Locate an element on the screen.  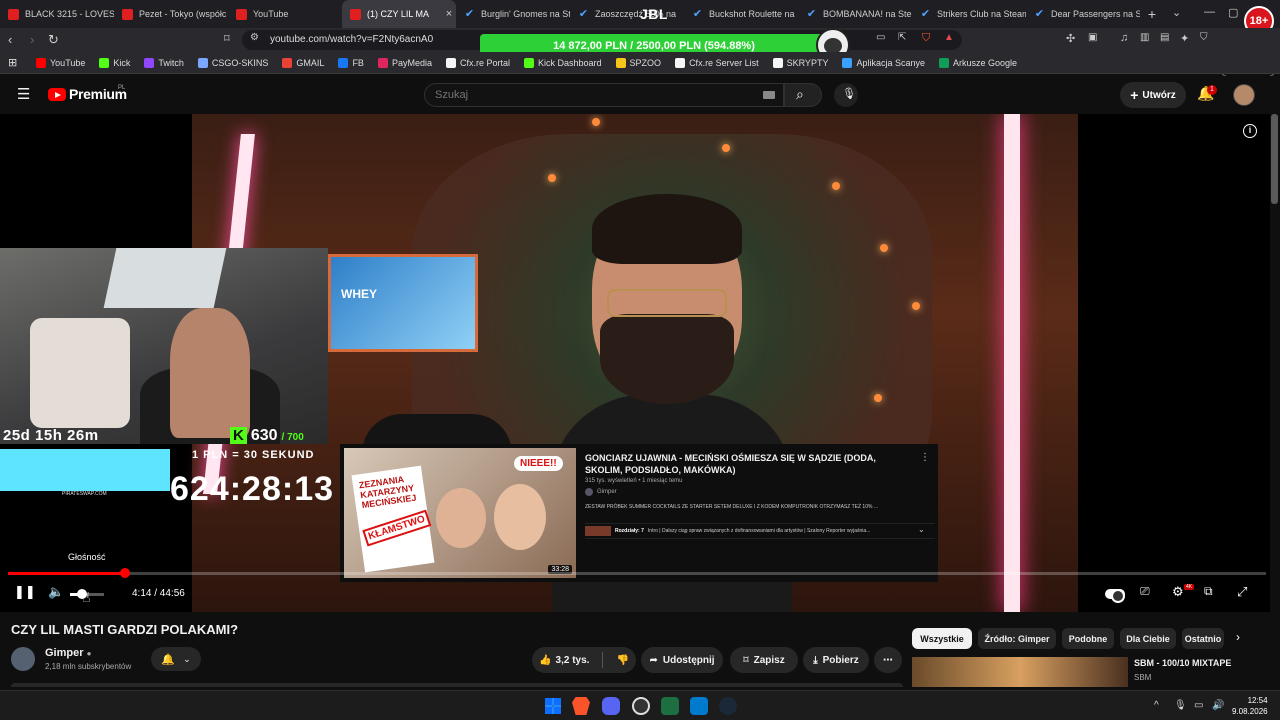
progress-scrubber is located at coordinates (125, 573).